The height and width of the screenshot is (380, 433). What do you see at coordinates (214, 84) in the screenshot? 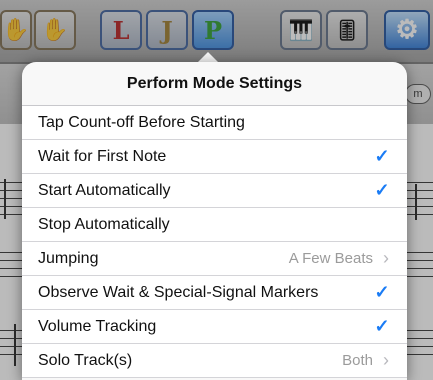
I see `popover-title: Perform Mode Settings` at bounding box center [214, 84].